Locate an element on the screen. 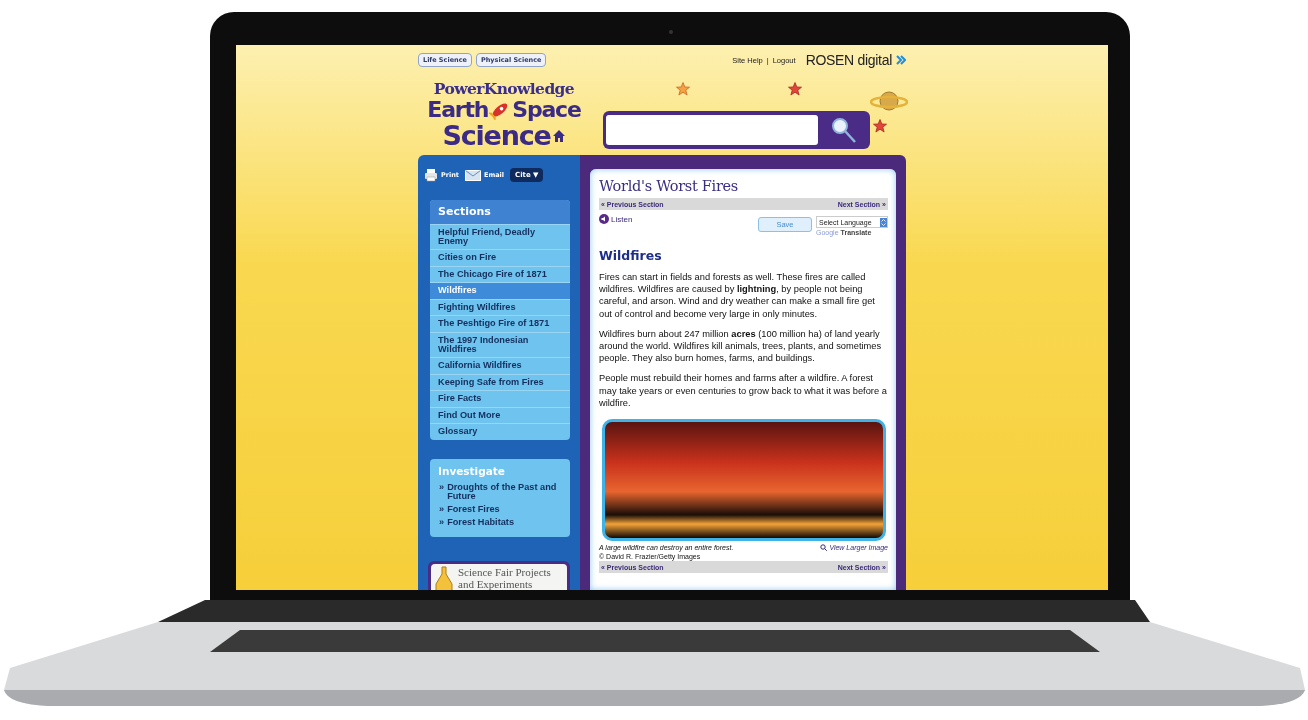 The image size is (1308, 720). investigate-link: Droughts of the Past and Future is located at coordinates (504, 491).